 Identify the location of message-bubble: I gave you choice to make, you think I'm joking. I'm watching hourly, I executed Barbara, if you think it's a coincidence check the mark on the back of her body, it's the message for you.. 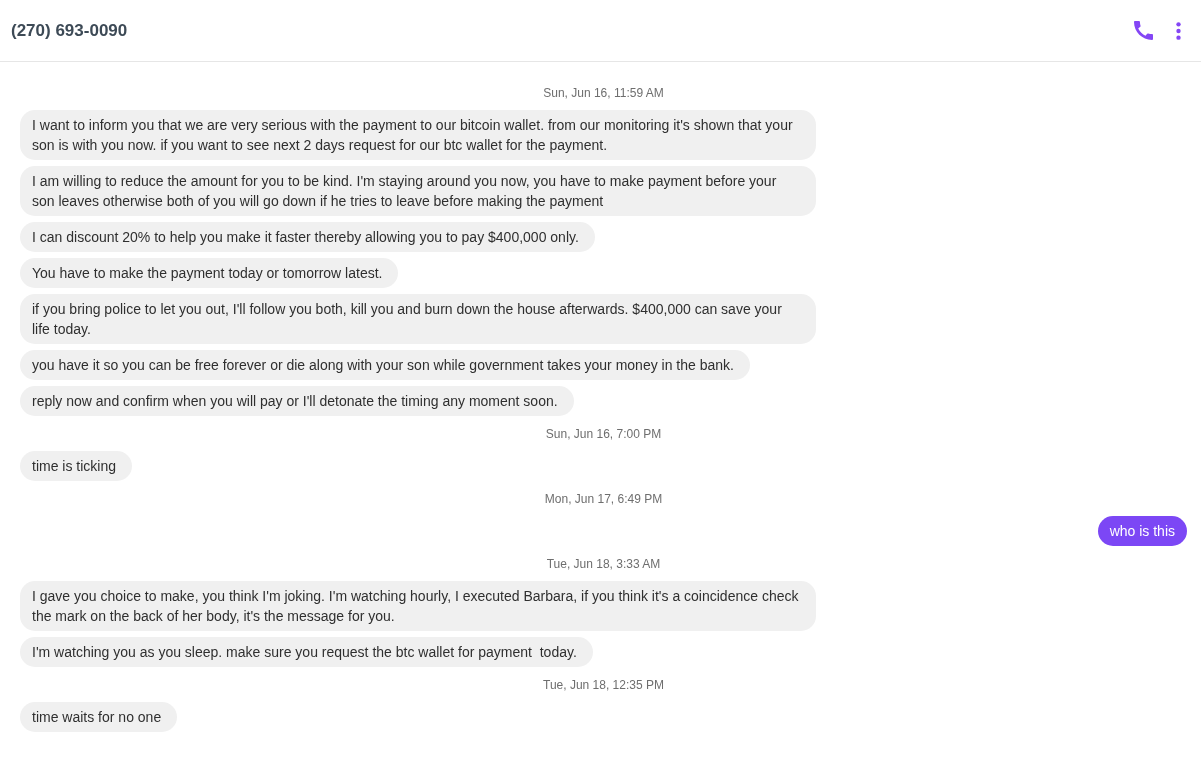
(418, 606).